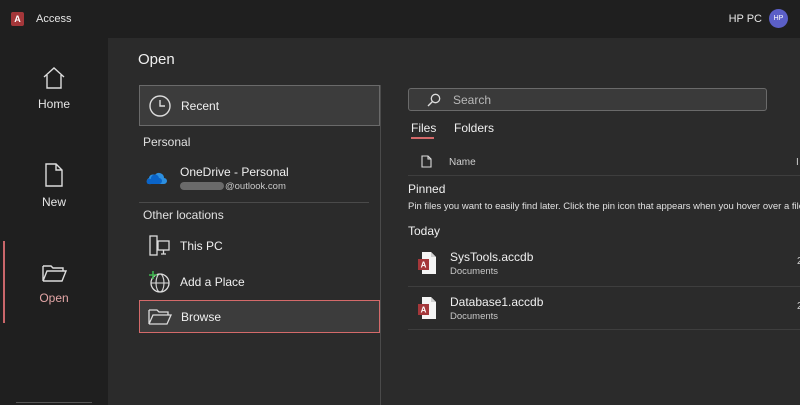 The width and height of the screenshot is (800, 405). I want to click on location-add-place: Add a Place, so click(259, 282).